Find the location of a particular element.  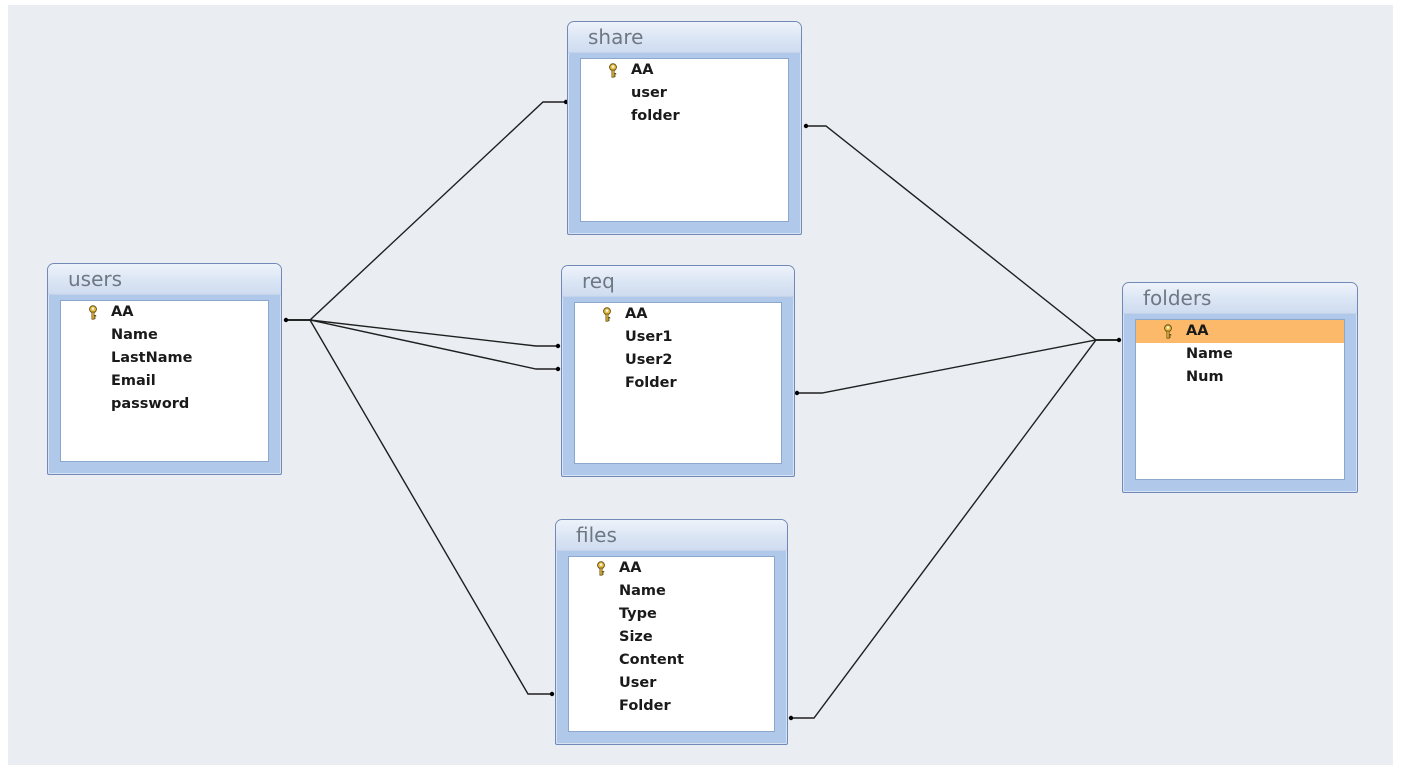

field-list: AA user folder is located at coordinates (684, 140).